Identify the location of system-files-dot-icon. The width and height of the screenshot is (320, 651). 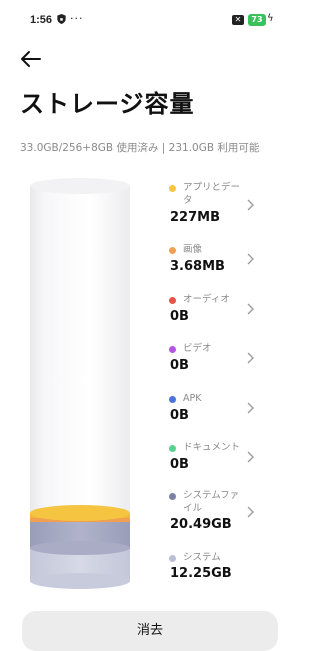
(172, 496).